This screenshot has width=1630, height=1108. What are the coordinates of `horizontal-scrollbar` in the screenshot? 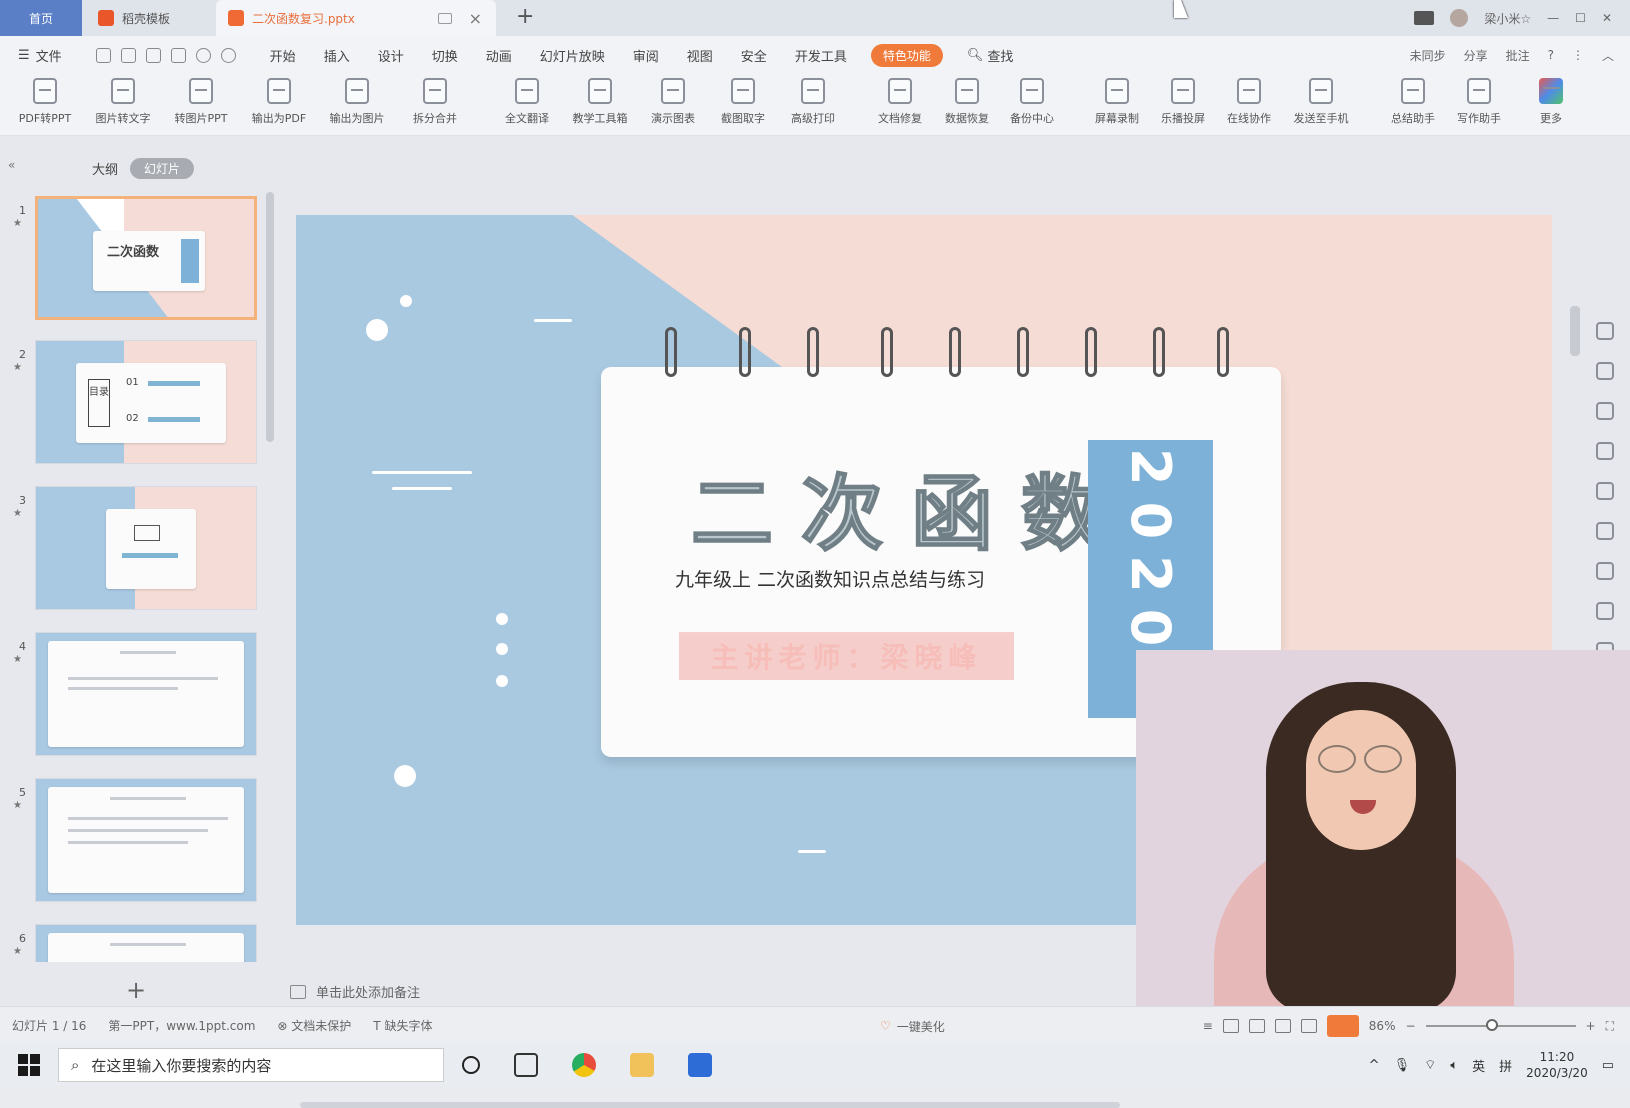 It's located at (710, 1105).